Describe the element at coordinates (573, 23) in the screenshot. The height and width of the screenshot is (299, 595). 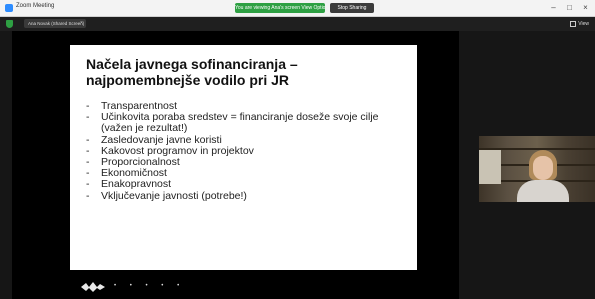
I see `grid-view-icon` at that location.